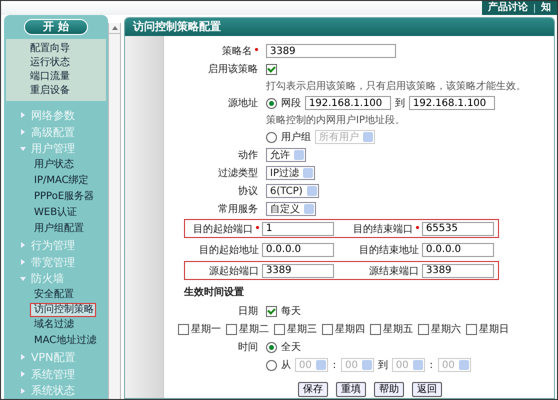 The image size is (558, 400). What do you see at coordinates (54, 295) in the screenshot?
I see `sidebar-item: 安全配置` at bounding box center [54, 295].